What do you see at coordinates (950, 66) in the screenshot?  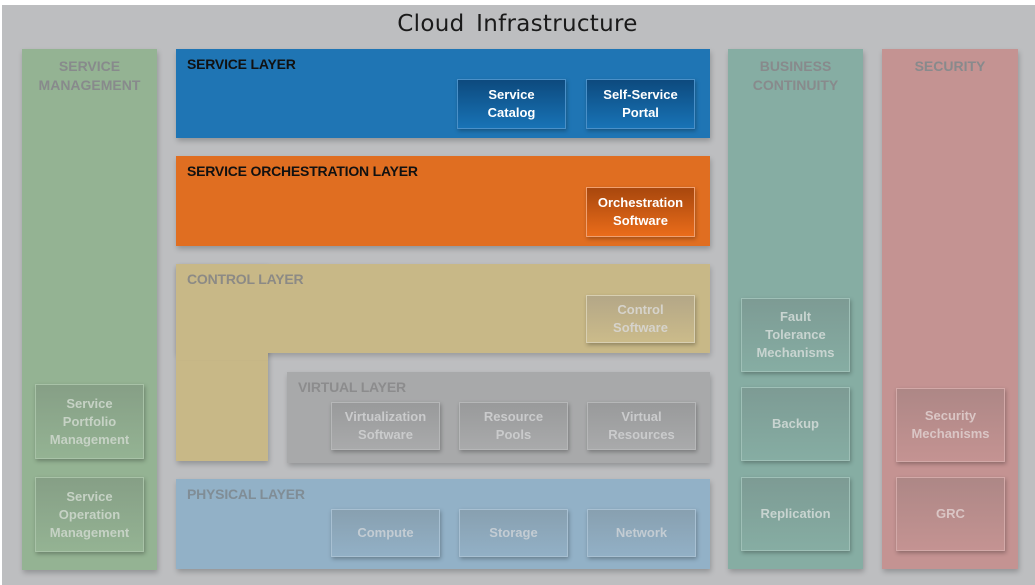 I see `security-title: SECURITY` at bounding box center [950, 66].